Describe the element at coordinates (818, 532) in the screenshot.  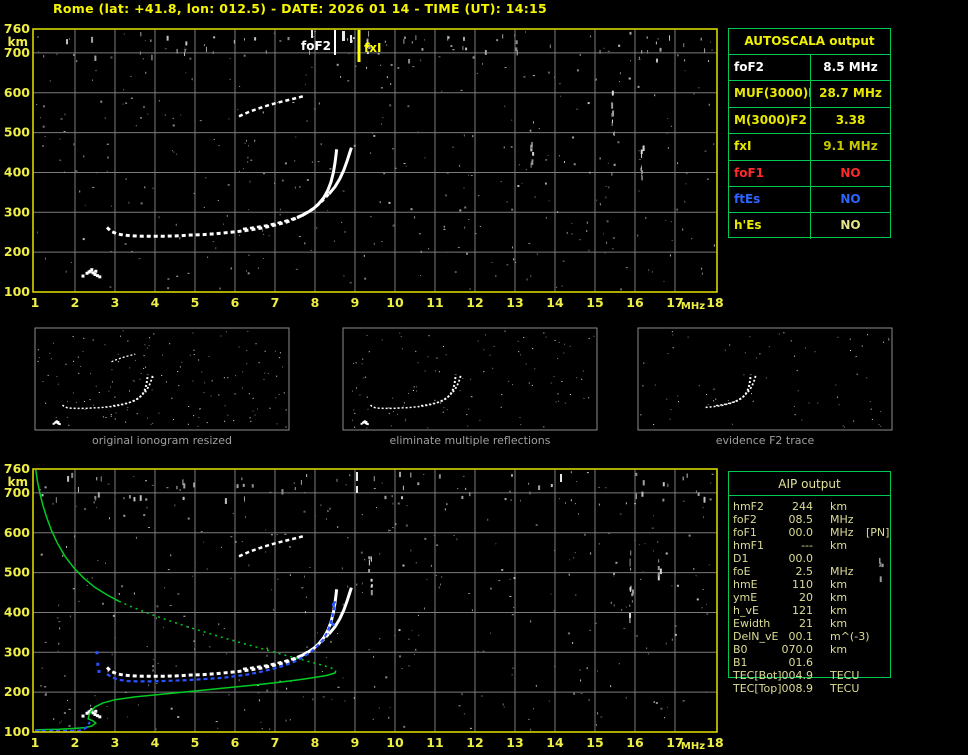
I see `table-row: foF1 00.0 MHz [PN]` at that location.